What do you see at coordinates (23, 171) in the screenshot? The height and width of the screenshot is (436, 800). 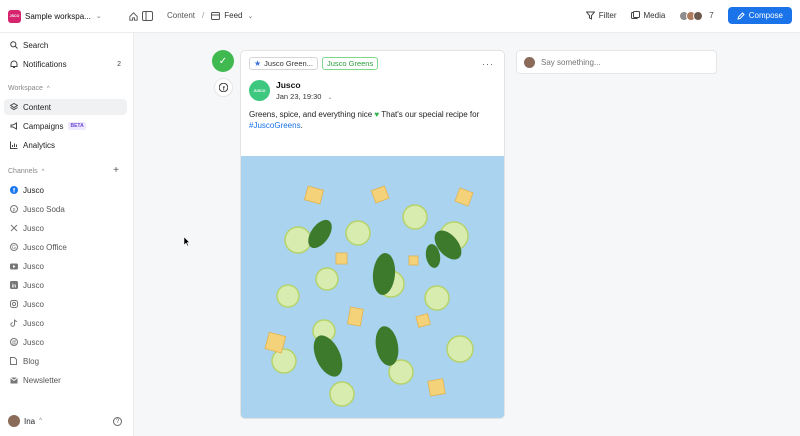 I see `section-label: Channels` at bounding box center [23, 171].